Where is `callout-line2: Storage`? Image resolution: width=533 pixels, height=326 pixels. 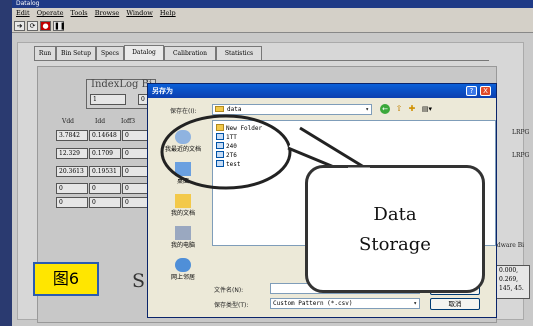 callout-line2: Storage is located at coordinates (395, 244).